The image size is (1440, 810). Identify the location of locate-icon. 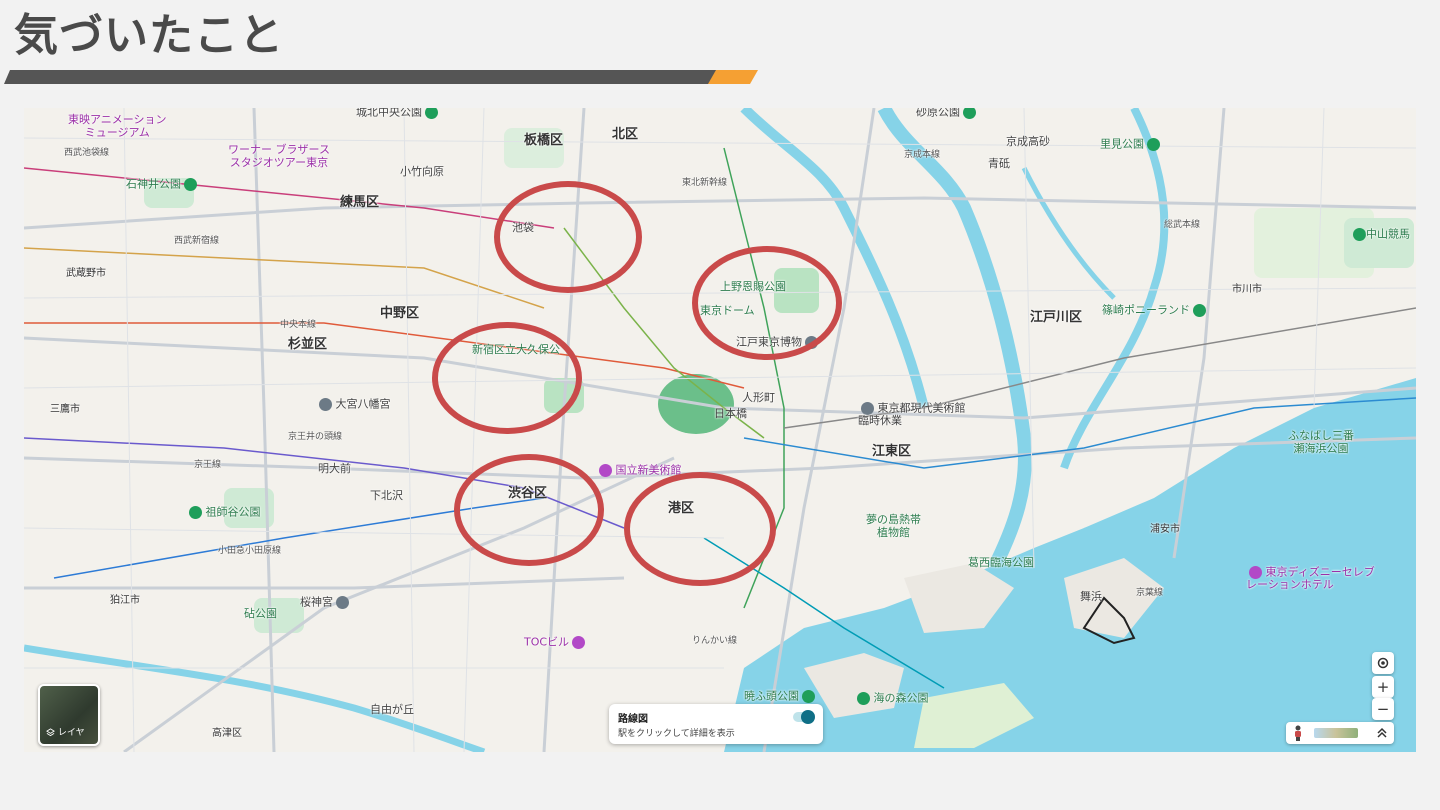
(1383, 663).